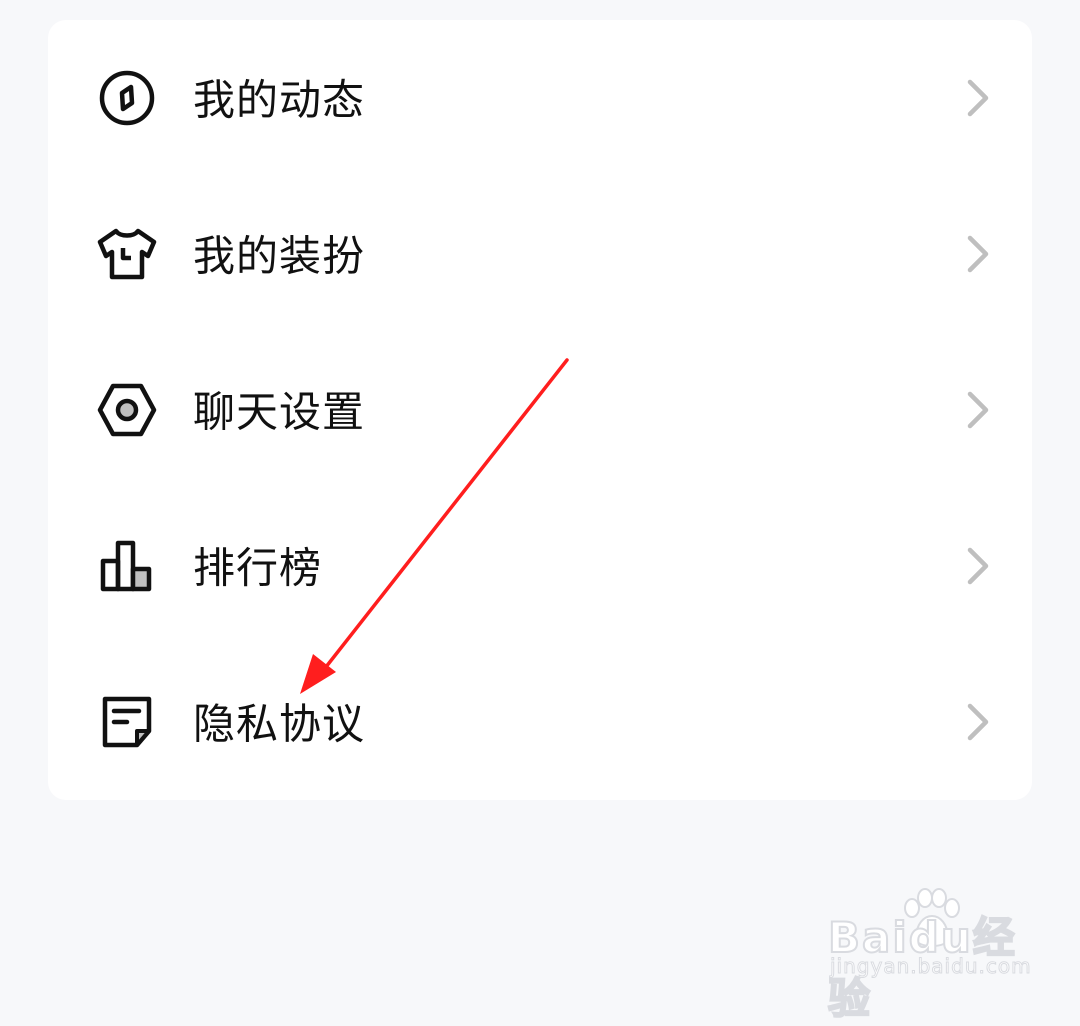 This screenshot has height=1026, width=1080. What do you see at coordinates (279, 100) in the screenshot?
I see `menu-item-label: 我的动态` at bounding box center [279, 100].